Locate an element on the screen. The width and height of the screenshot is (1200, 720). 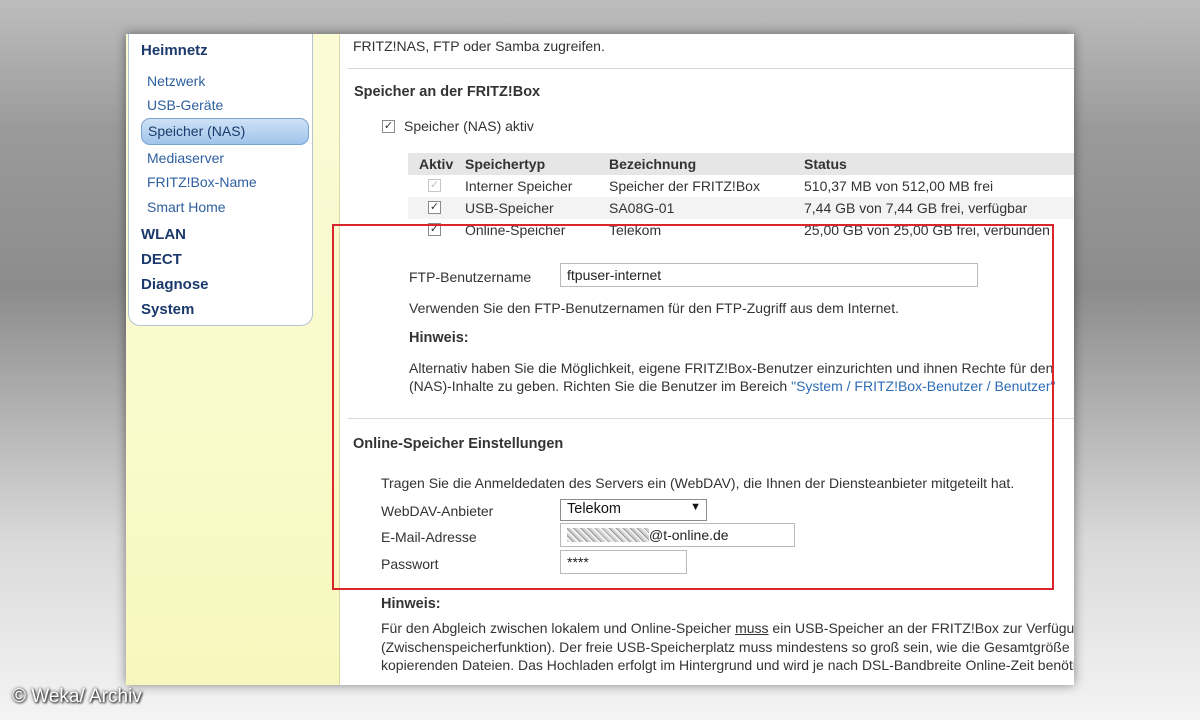
table-header: Aktiv Speichertyp Bezeichnung Status is located at coordinates (741, 164).